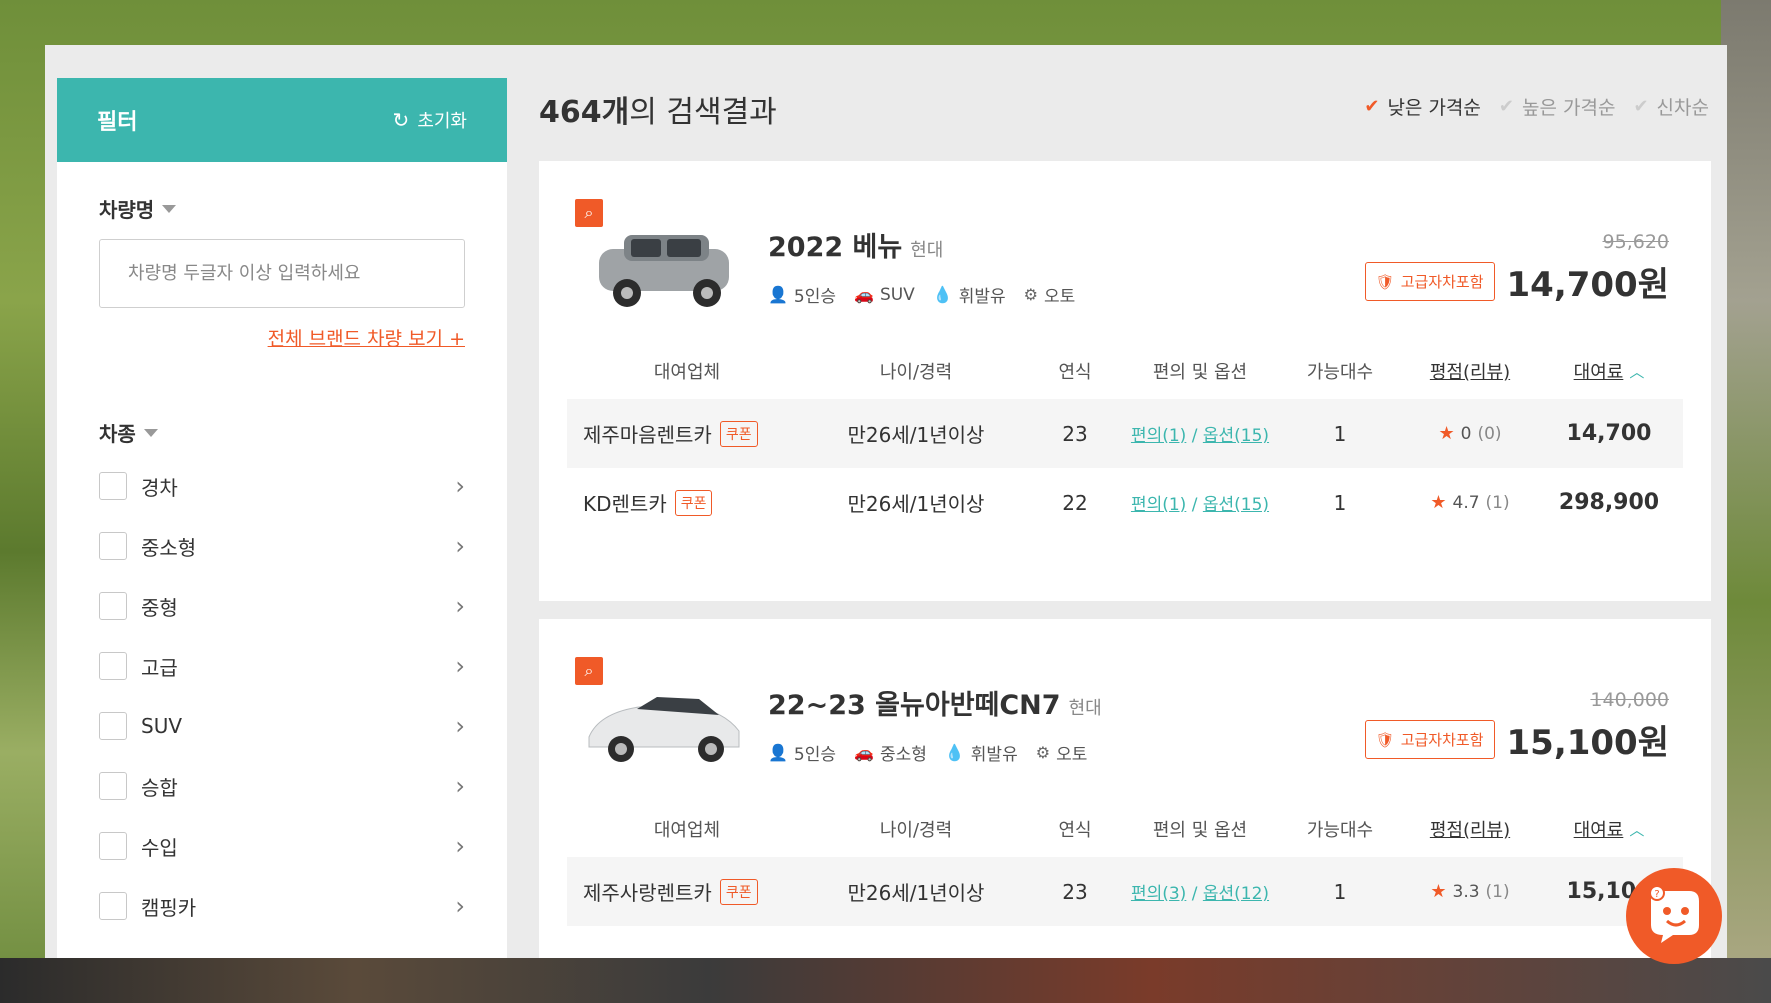 Image resolution: width=1771 pixels, height=1003 pixels. Describe the element at coordinates (778, 294) in the screenshot. I see `person-icon: 👤` at that location.